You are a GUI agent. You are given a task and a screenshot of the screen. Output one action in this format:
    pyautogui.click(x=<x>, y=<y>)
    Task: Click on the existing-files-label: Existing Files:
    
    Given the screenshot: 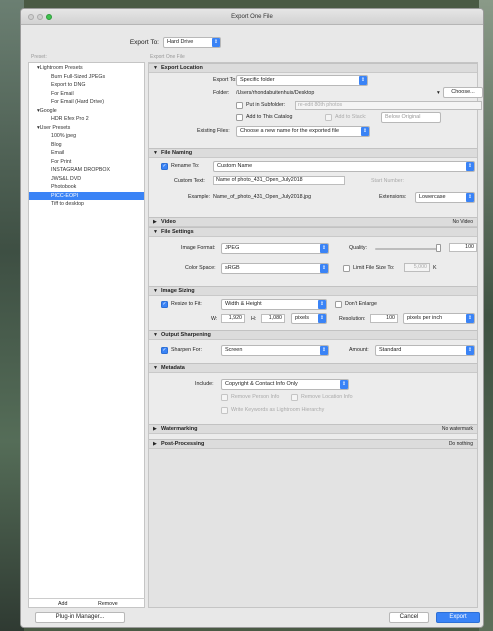 What is the action you would take?
    pyautogui.click(x=213, y=131)
    